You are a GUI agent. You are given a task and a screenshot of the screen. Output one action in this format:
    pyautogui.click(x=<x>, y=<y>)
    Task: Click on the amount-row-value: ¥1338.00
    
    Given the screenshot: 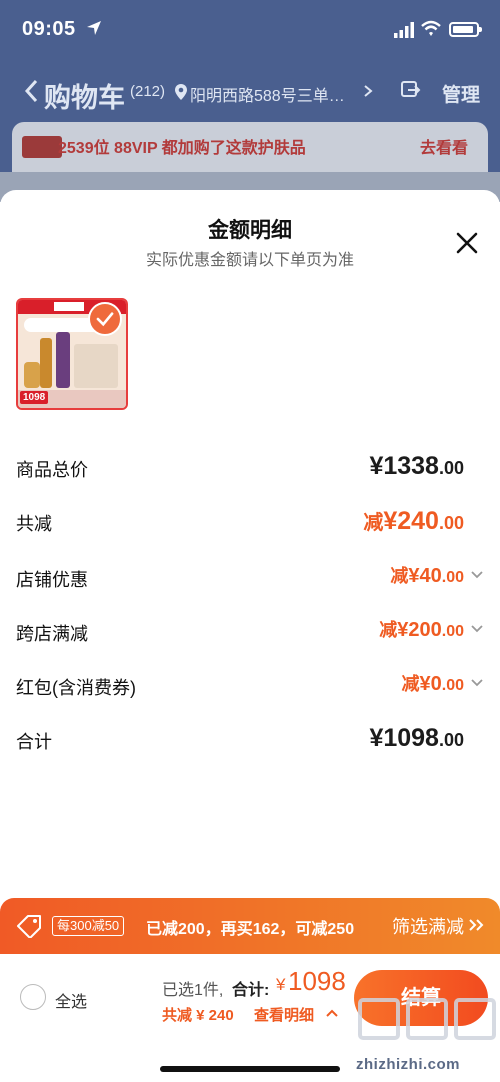 What is the action you would take?
    pyautogui.click(x=416, y=466)
    